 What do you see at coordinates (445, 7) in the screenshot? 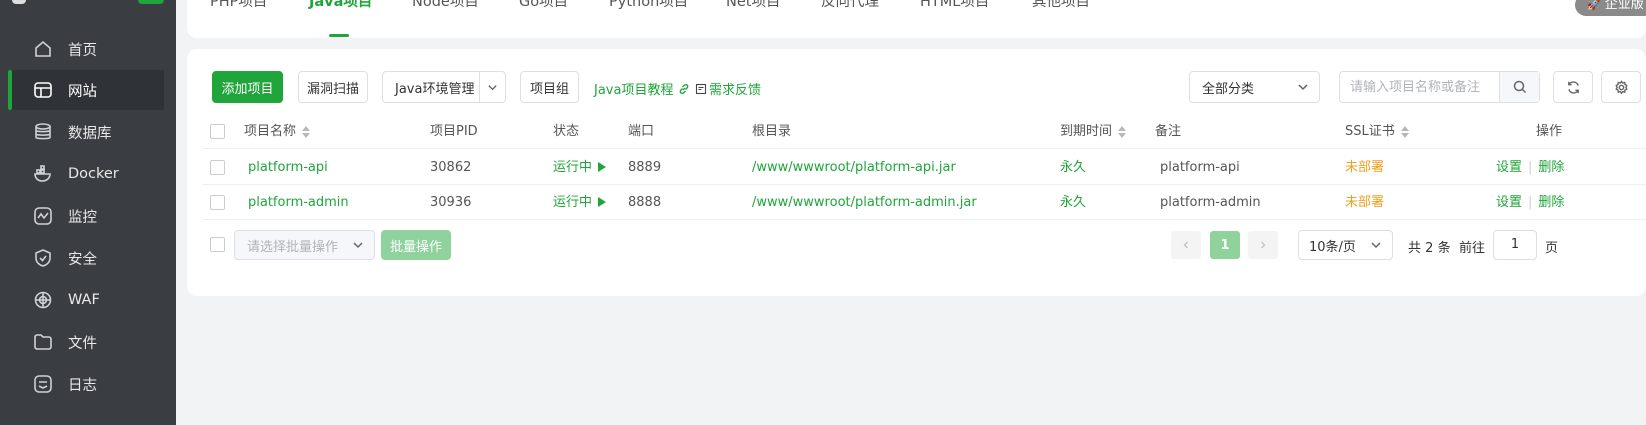
I see `tab-node: Node项目` at bounding box center [445, 7].